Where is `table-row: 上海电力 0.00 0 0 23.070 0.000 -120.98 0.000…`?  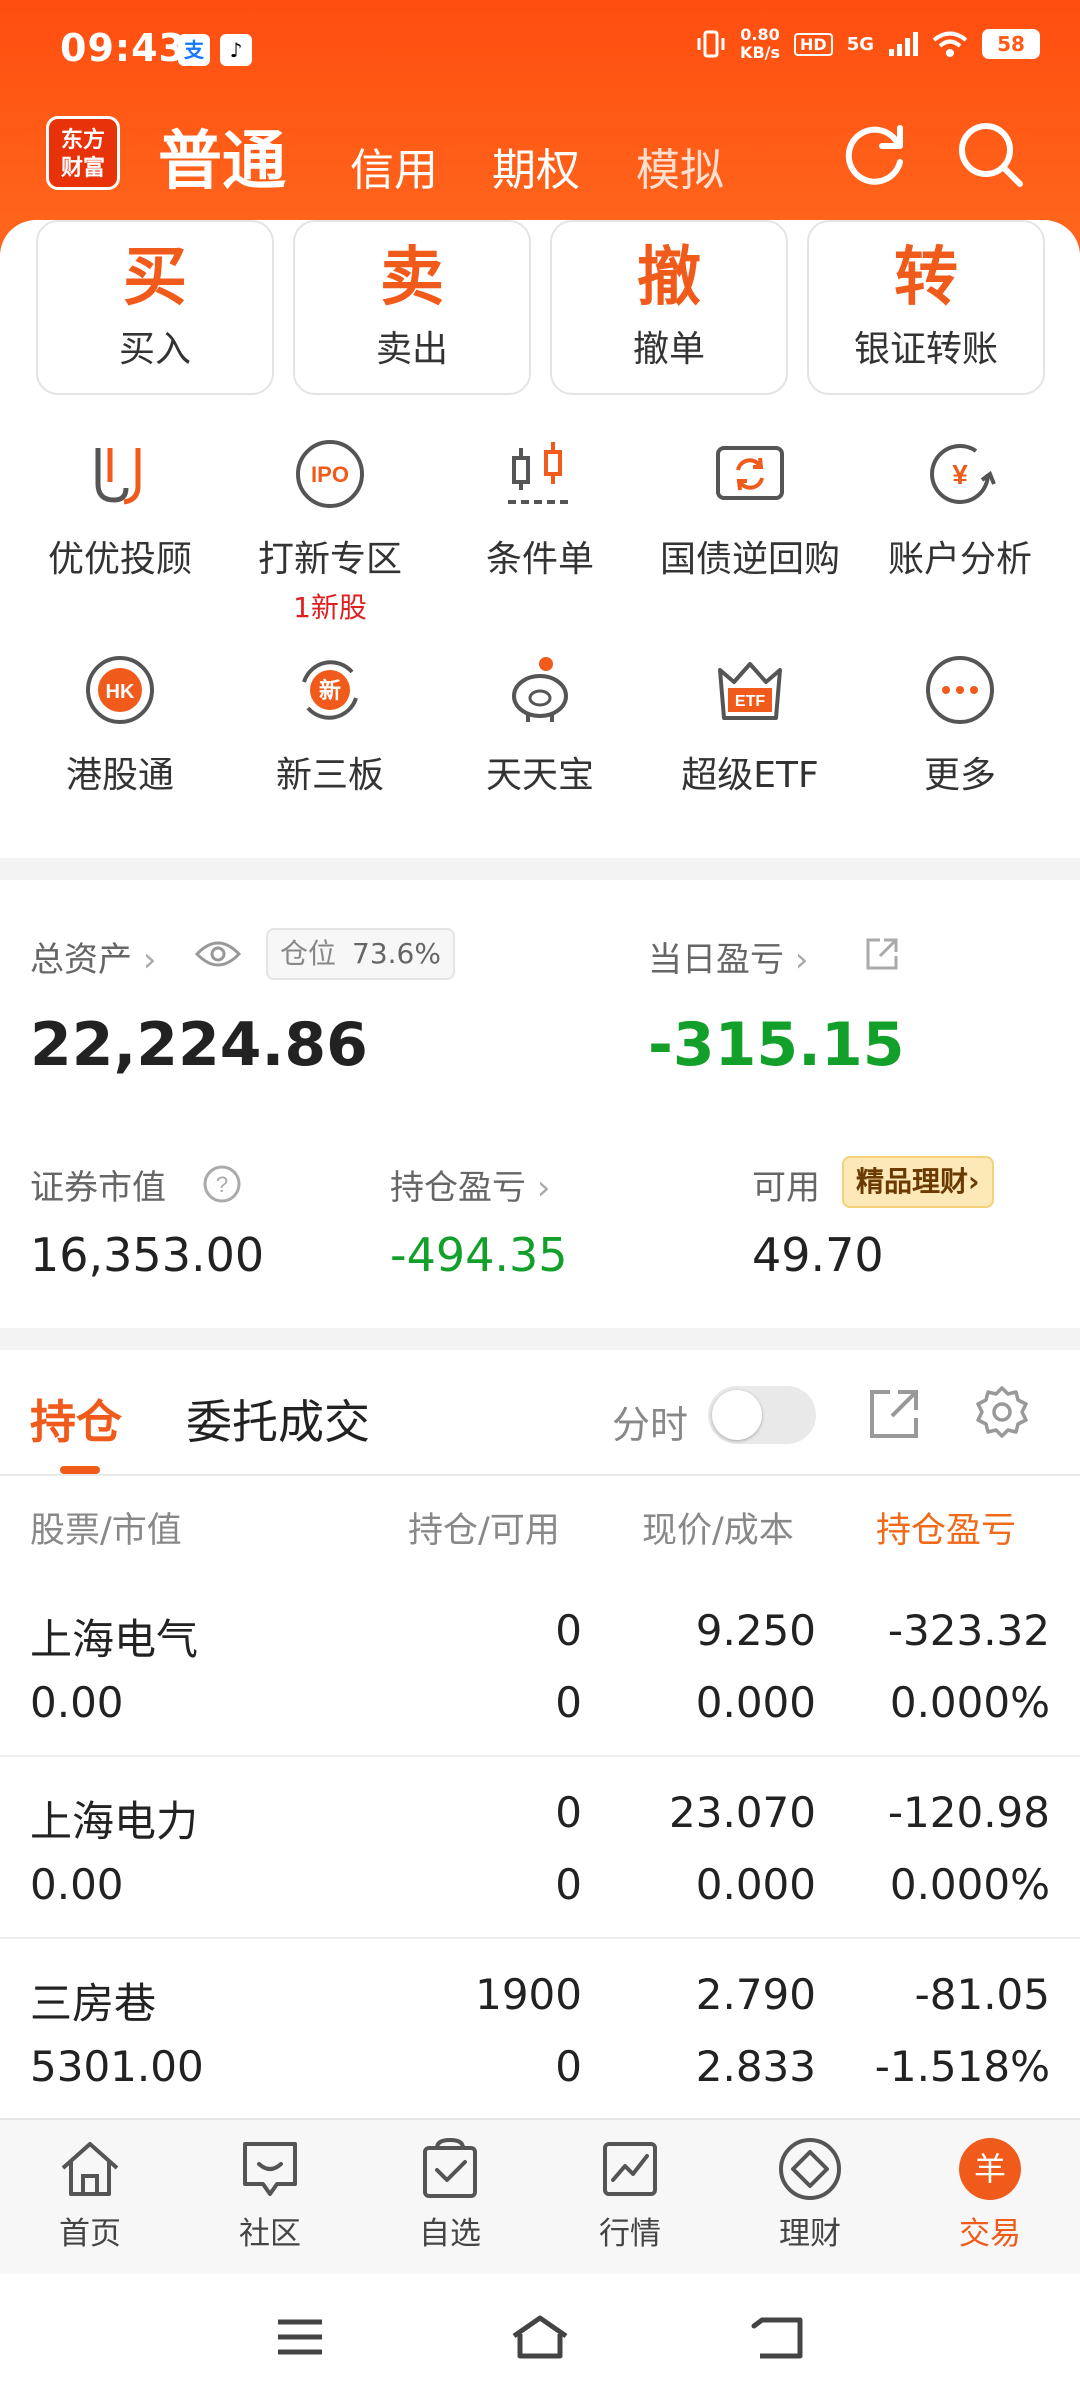
table-row: 上海电力 0.00 0 0 23.070 0.000 -120.98 0.000… is located at coordinates (540, 1848).